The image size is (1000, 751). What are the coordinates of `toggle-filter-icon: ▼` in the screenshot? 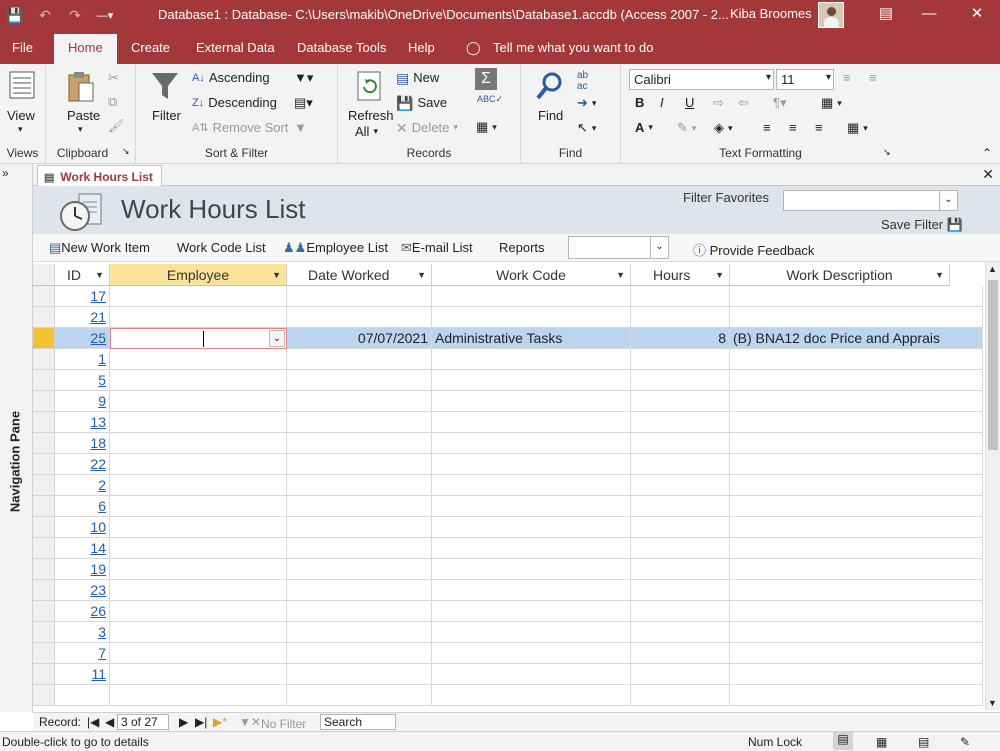 It's located at (300, 127).